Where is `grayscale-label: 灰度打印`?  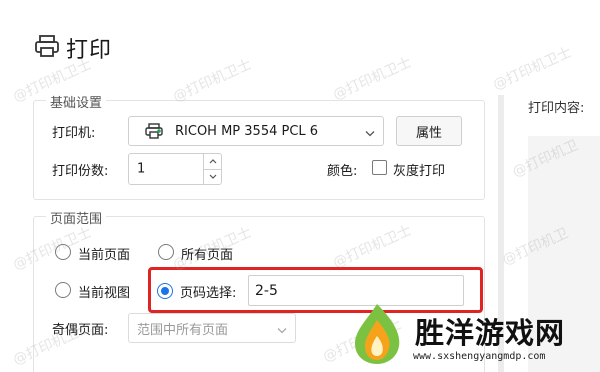
grayscale-label: 灰度打印 is located at coordinates (419, 171).